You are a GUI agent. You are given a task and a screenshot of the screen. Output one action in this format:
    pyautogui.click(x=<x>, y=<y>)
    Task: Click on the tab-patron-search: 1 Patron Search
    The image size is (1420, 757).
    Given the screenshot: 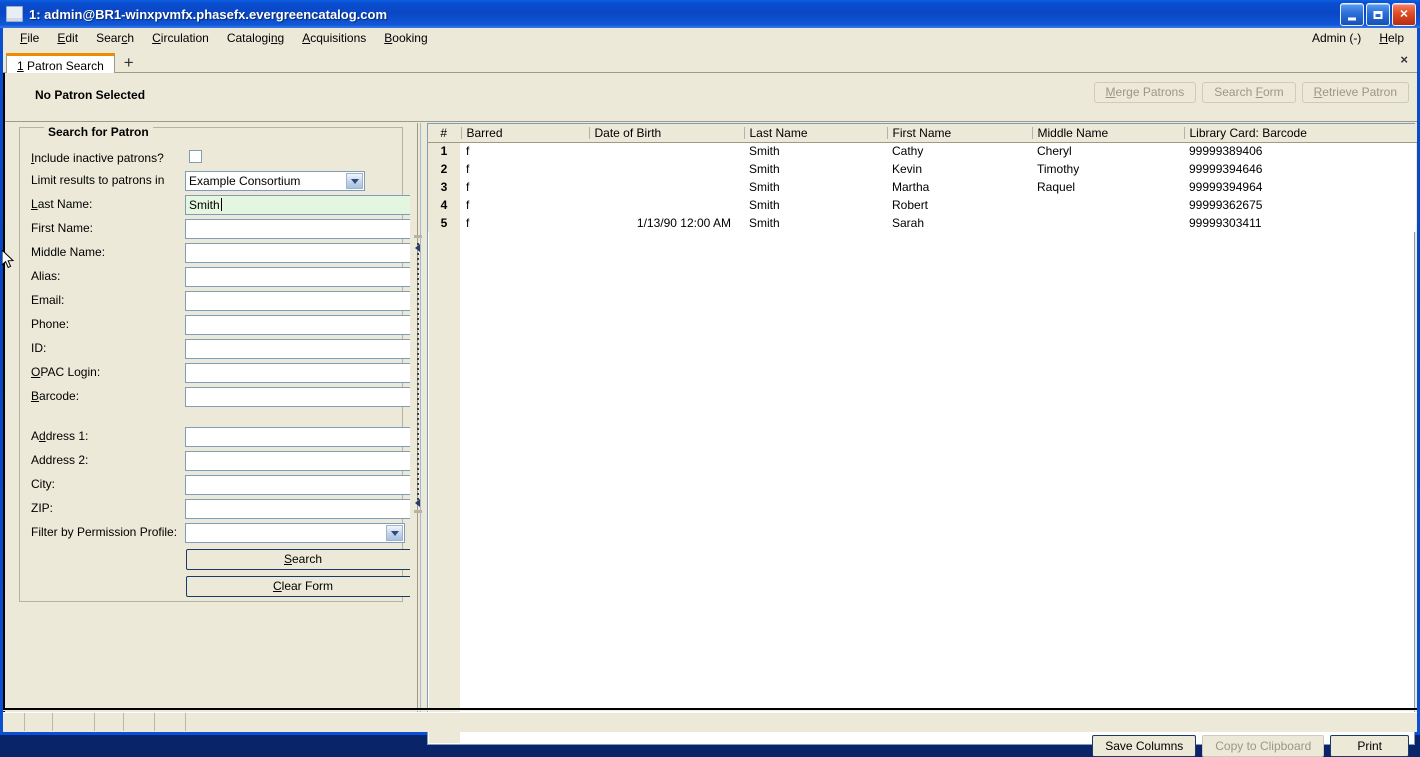 What is the action you would take?
    pyautogui.click(x=60, y=63)
    